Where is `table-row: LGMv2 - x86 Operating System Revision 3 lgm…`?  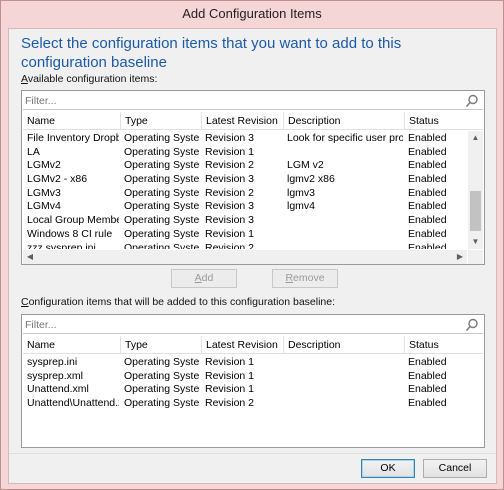
table-row: LGMv2 - x86 Operating System Revision 3 lgm… is located at coordinates (245, 180).